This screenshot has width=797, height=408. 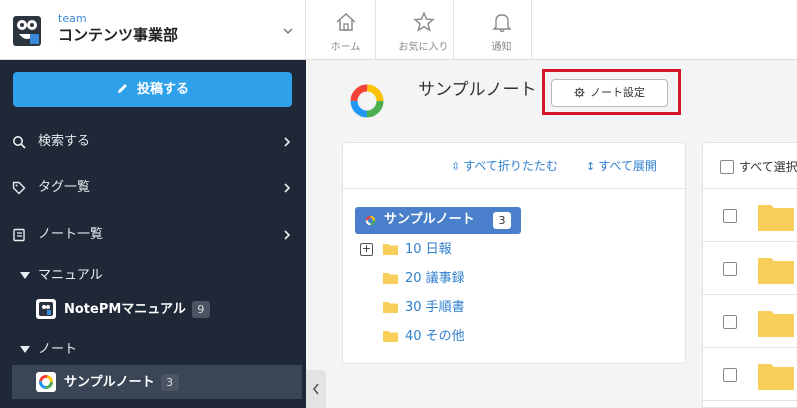 What do you see at coordinates (200, 309) in the screenshot?
I see `note-count-badge: 9` at bounding box center [200, 309].